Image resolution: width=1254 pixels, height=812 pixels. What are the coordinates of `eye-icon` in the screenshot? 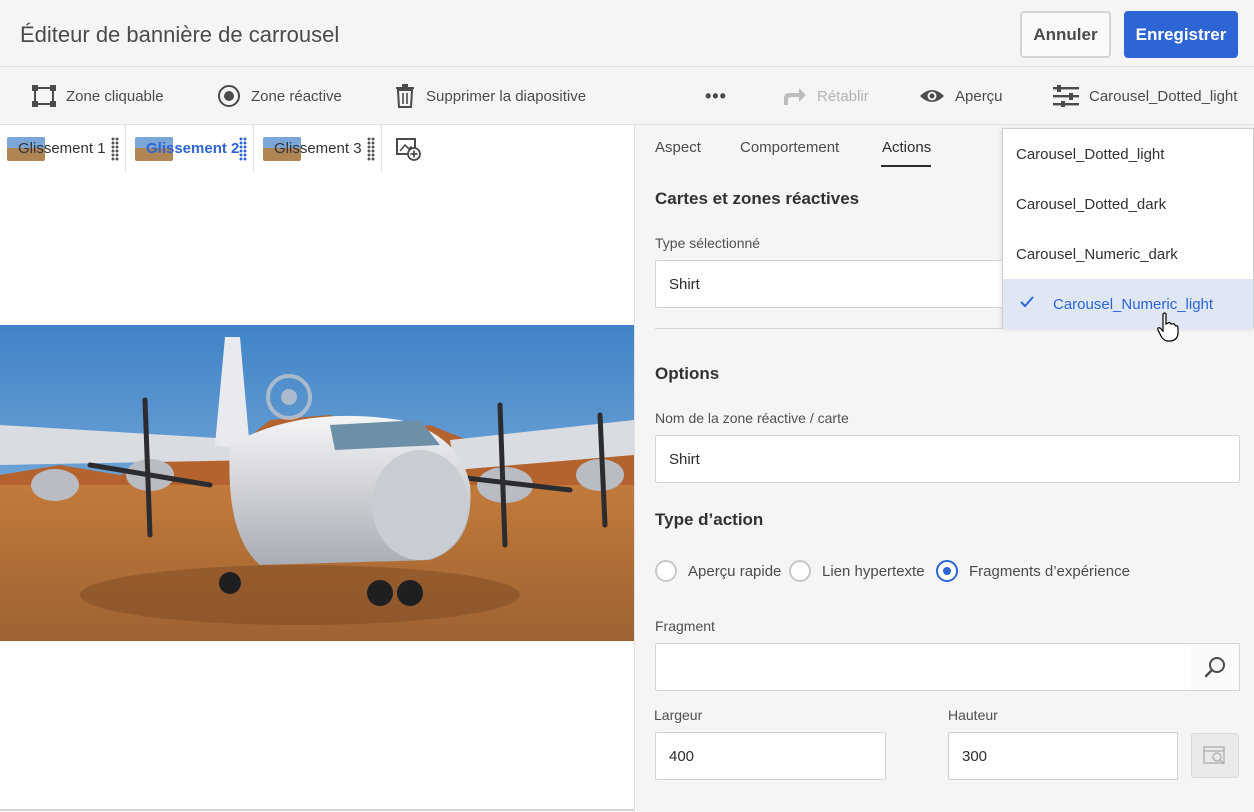 It's located at (932, 96).